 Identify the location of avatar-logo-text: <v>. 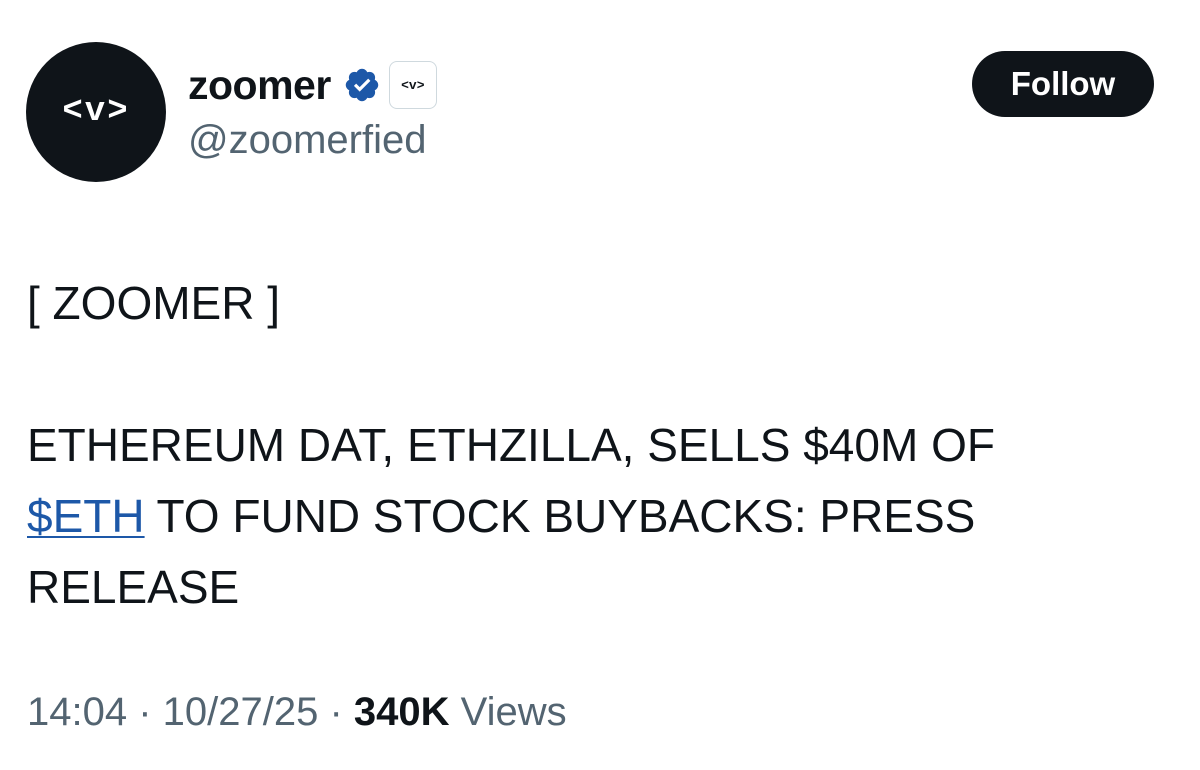
(96, 112).